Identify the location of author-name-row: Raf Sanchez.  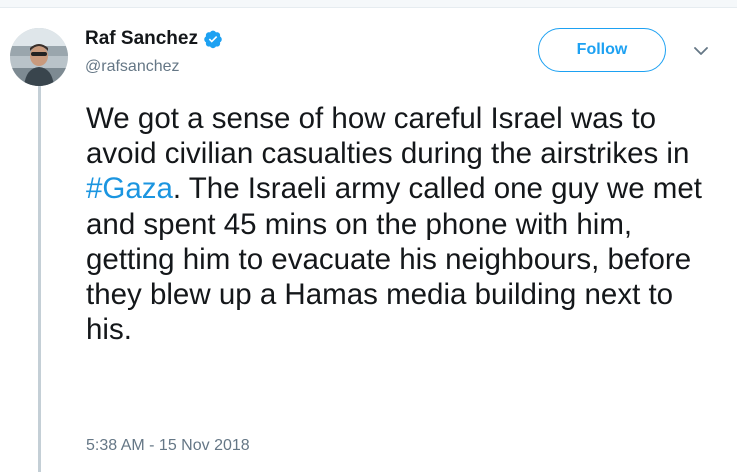
(154, 39).